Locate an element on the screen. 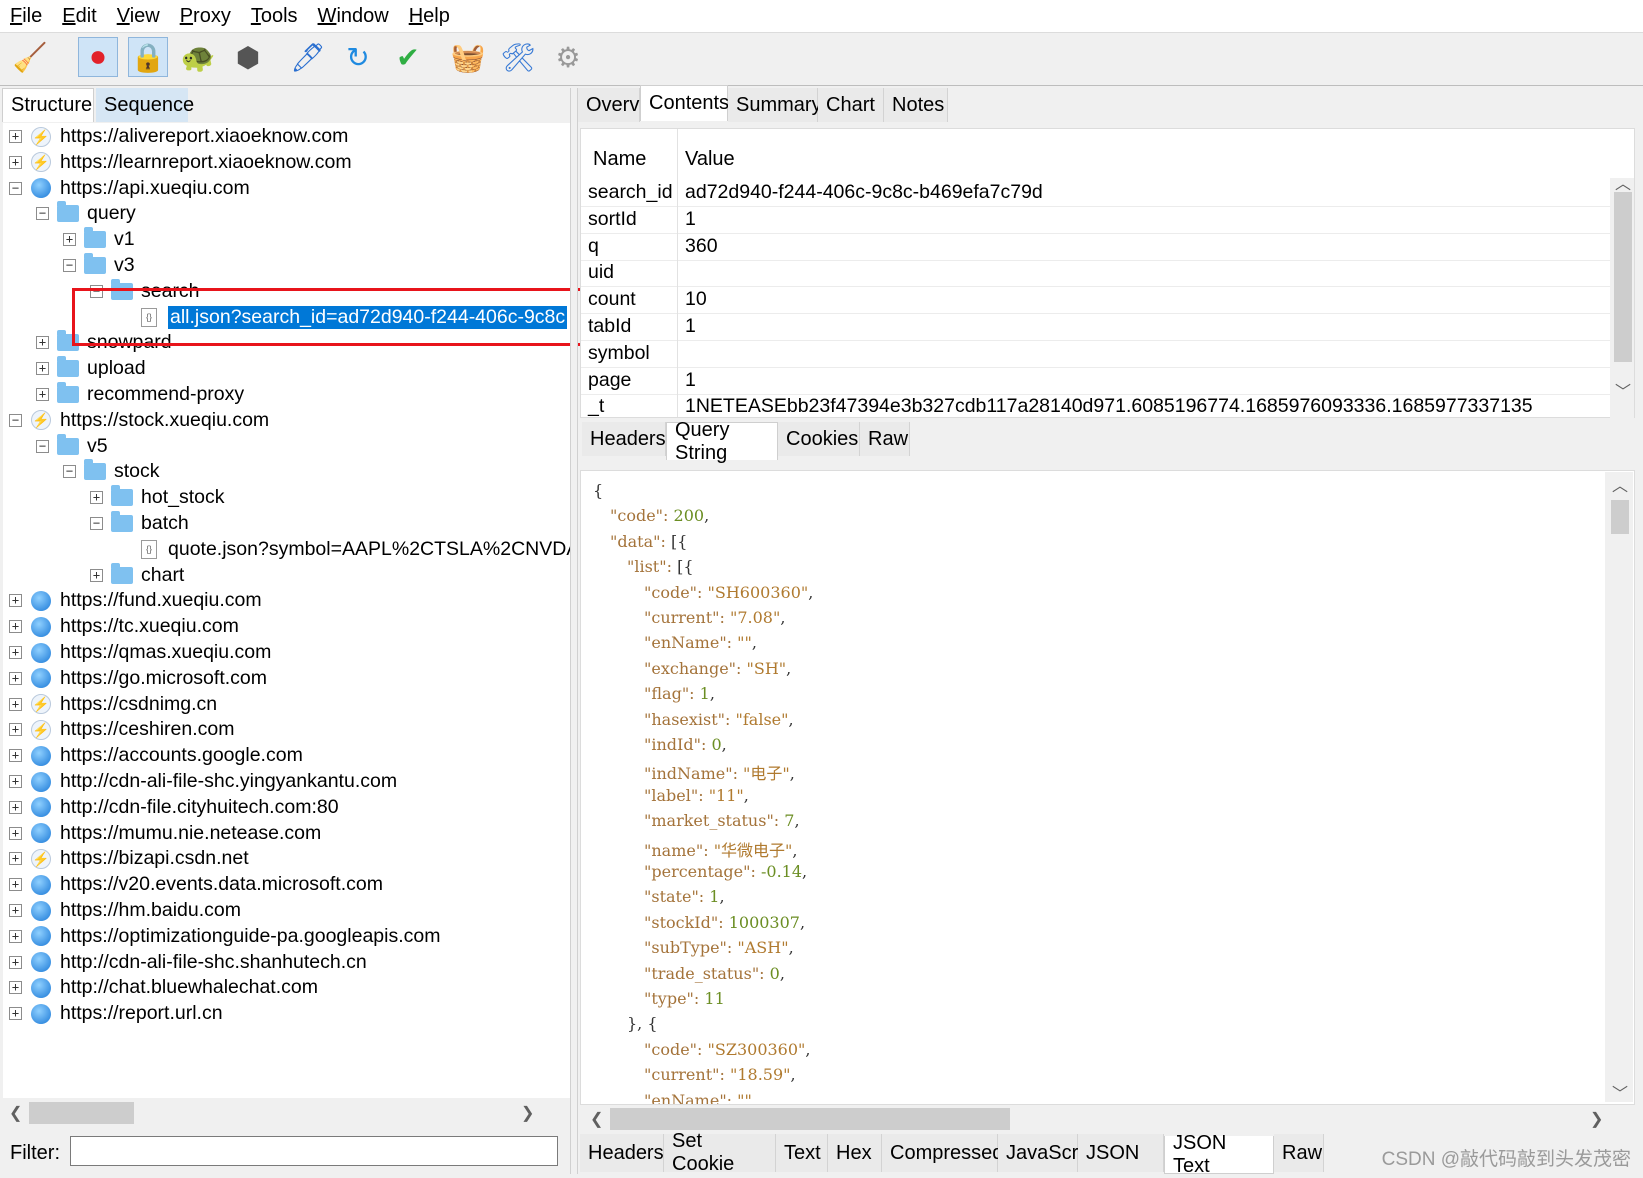 The image size is (1643, 1178). tree-node: + v1 is located at coordinates (99, 239).